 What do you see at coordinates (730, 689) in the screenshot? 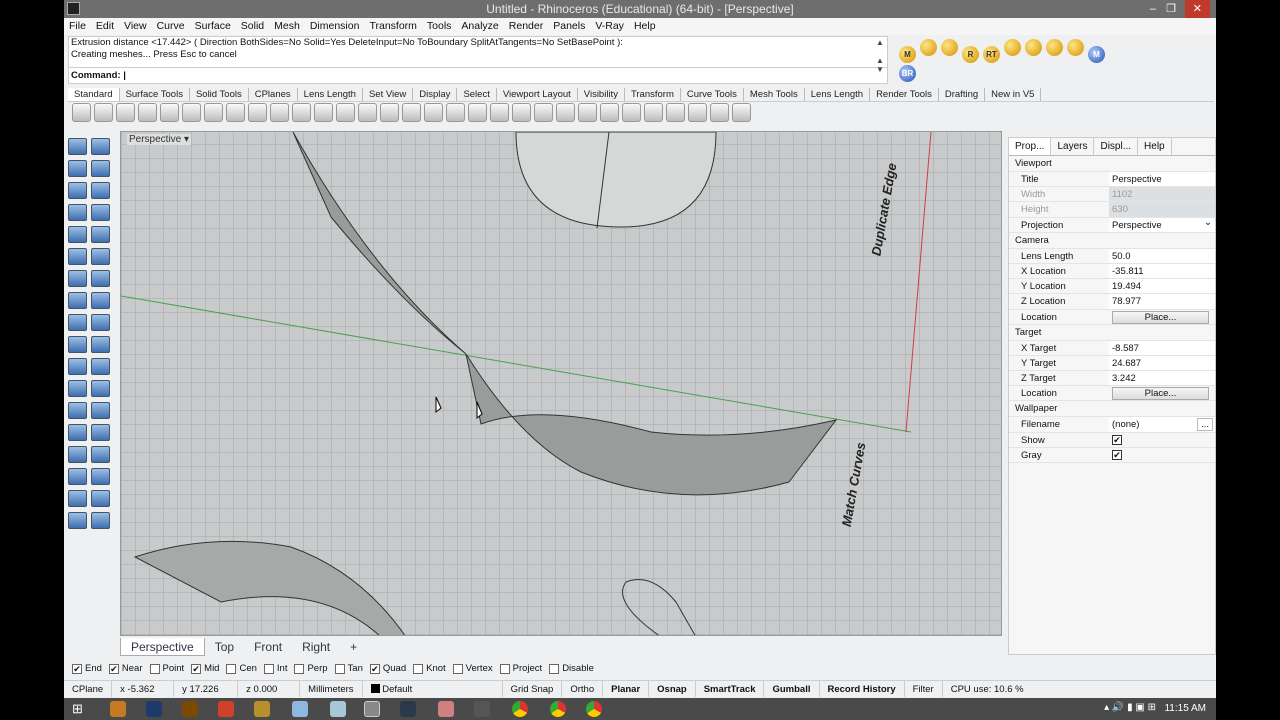
I see `status-toggle-smarttrack: SmartTrack` at bounding box center [730, 689].